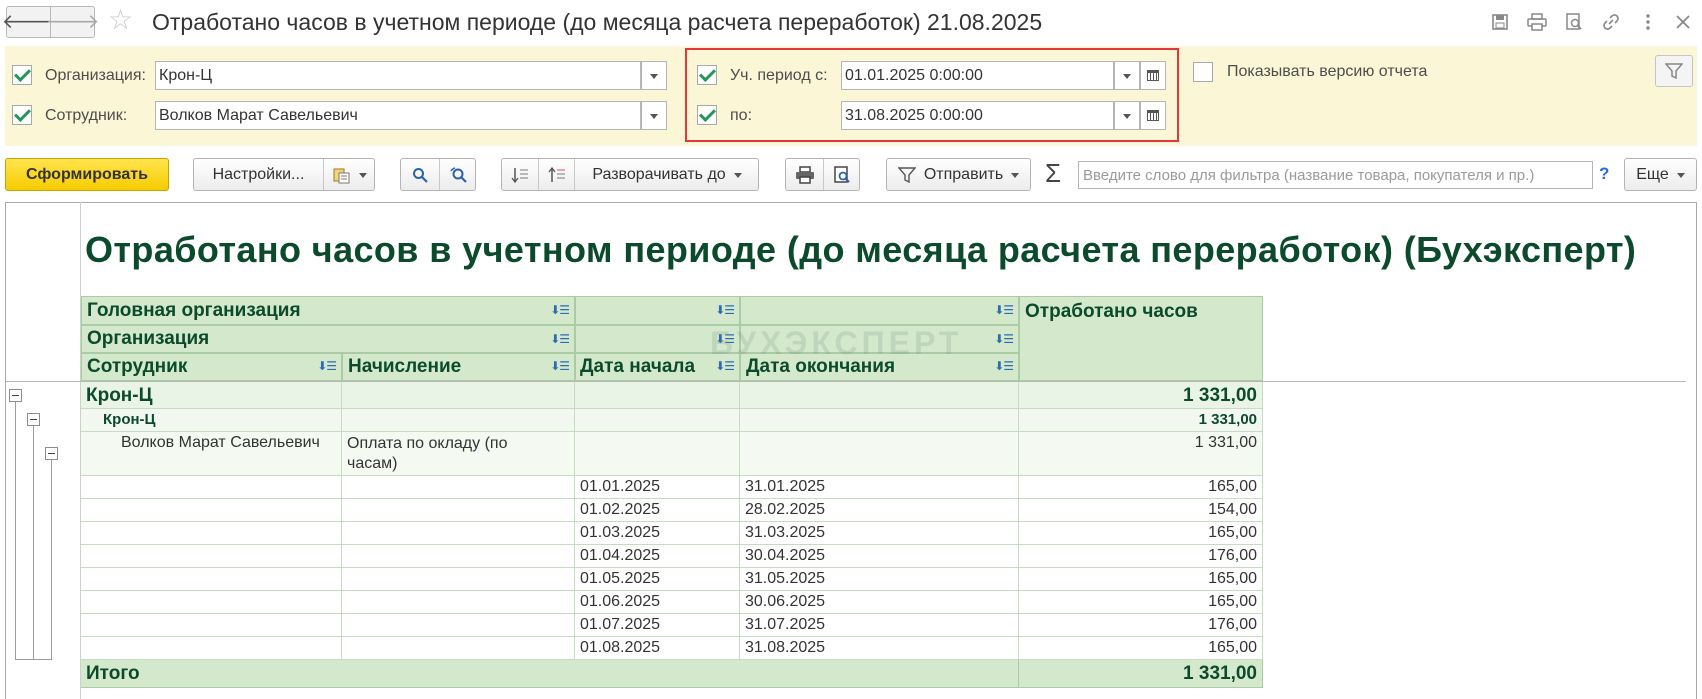 This screenshot has width=1702, height=699. Describe the element at coordinates (741, 115) in the screenshot. I see `period-to-label: по:` at that location.